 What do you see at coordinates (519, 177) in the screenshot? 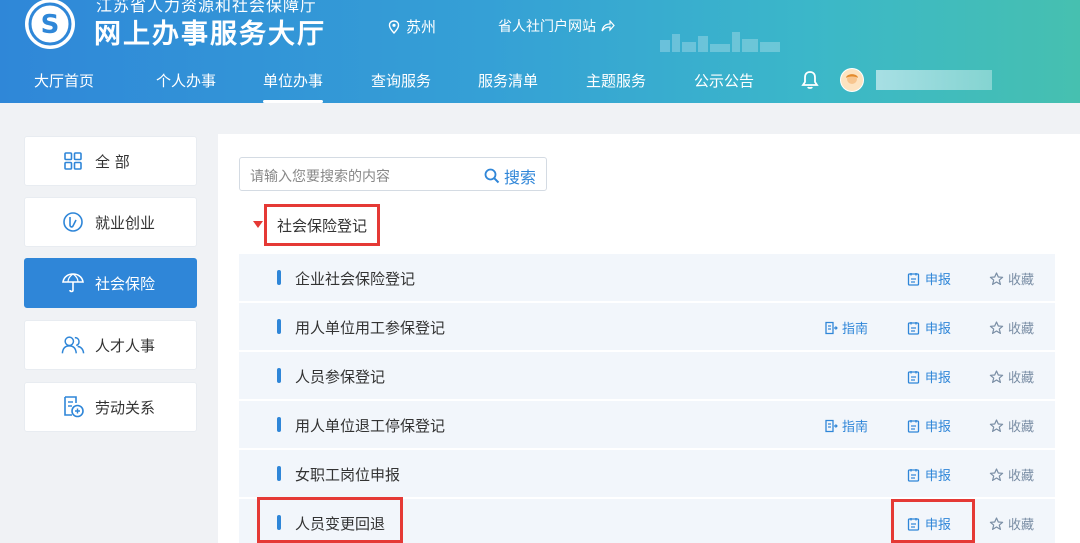
I see `search-button-label: 搜索` at bounding box center [519, 177].